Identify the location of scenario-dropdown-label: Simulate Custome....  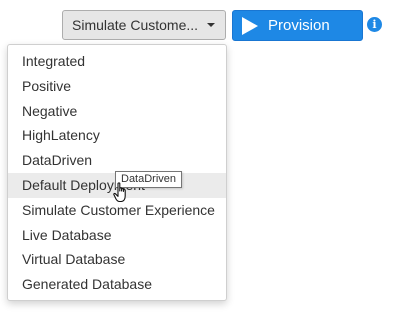
(135, 25).